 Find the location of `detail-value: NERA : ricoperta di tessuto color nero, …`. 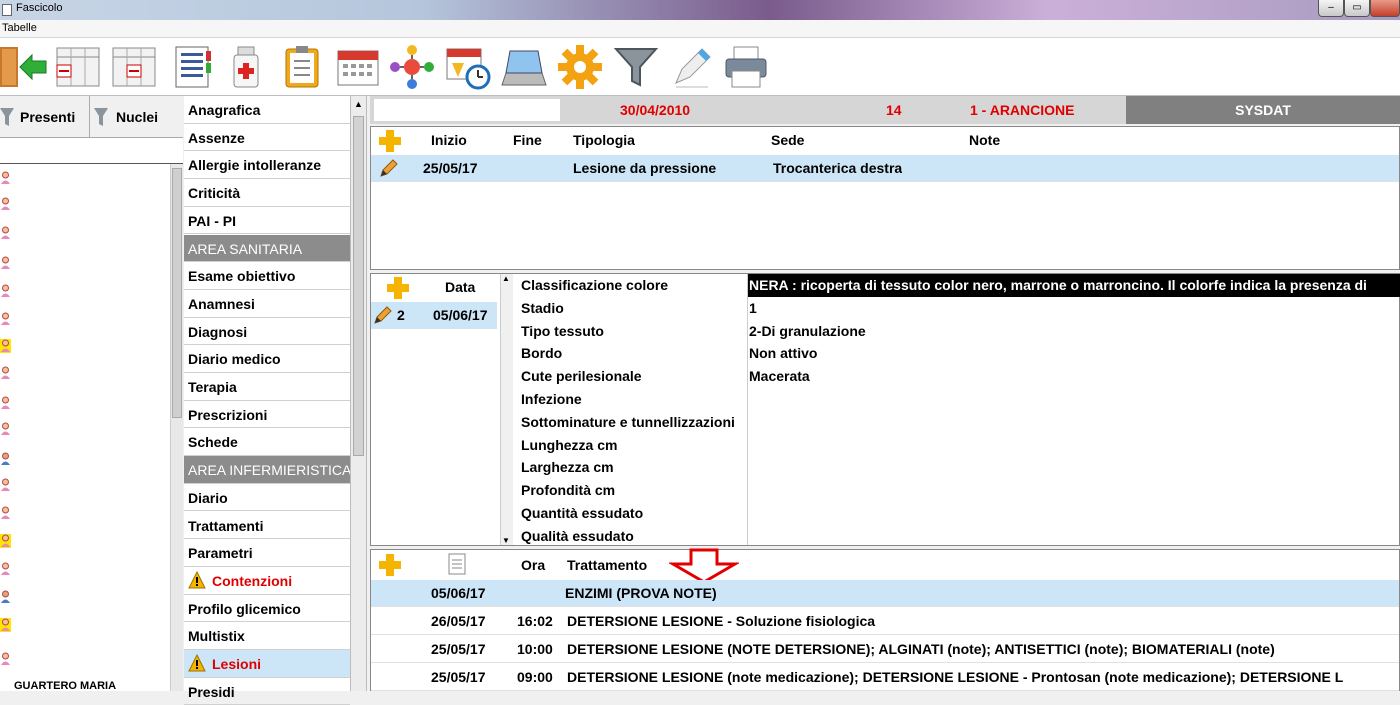

detail-value: NERA : ricoperta di tessuto color nero, … is located at coordinates (1074, 285).